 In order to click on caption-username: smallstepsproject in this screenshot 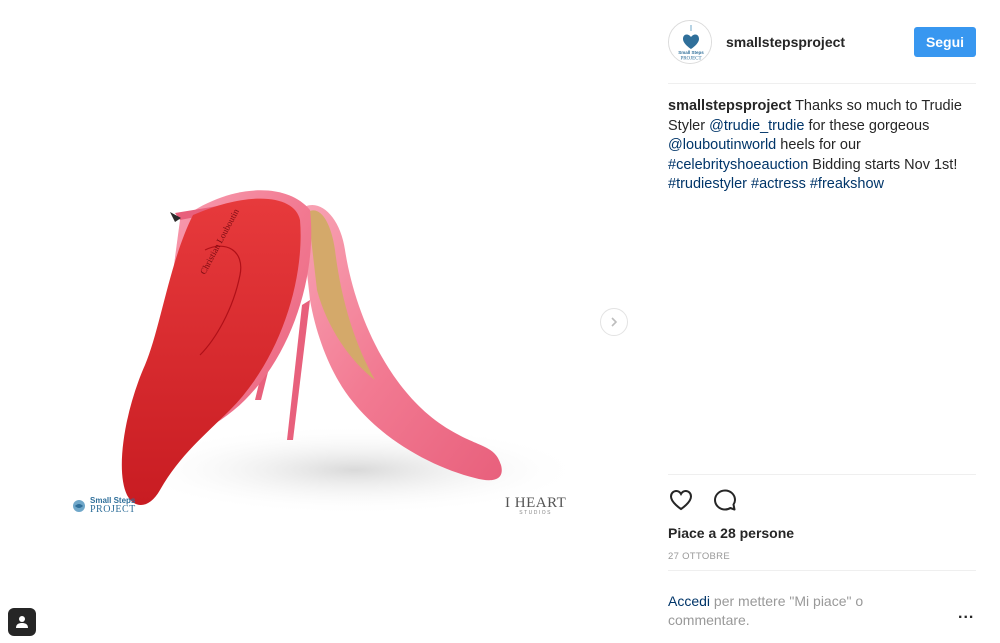, I will do `click(729, 106)`.